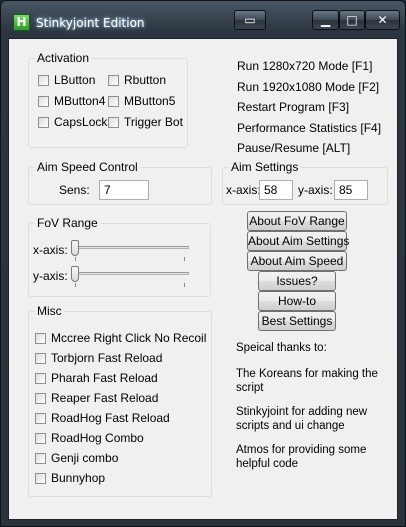 The image size is (406, 527). Describe the element at coordinates (150, 101) in the screenshot. I see `checkbox-label: MButton5` at that location.